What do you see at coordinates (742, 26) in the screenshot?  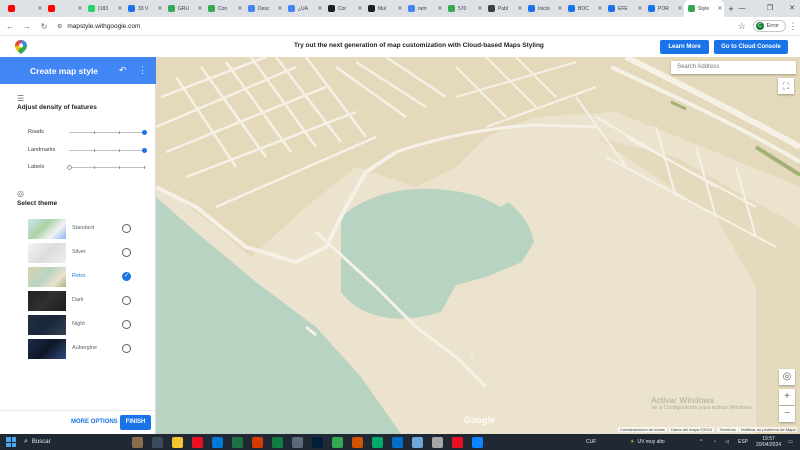 I see `bookmark-star-icon: ☆` at bounding box center [742, 26].